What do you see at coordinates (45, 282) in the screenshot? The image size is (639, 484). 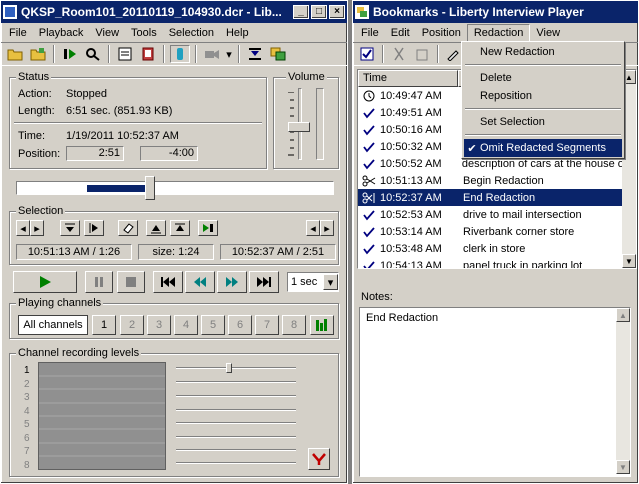 I see `play-button` at bounding box center [45, 282].